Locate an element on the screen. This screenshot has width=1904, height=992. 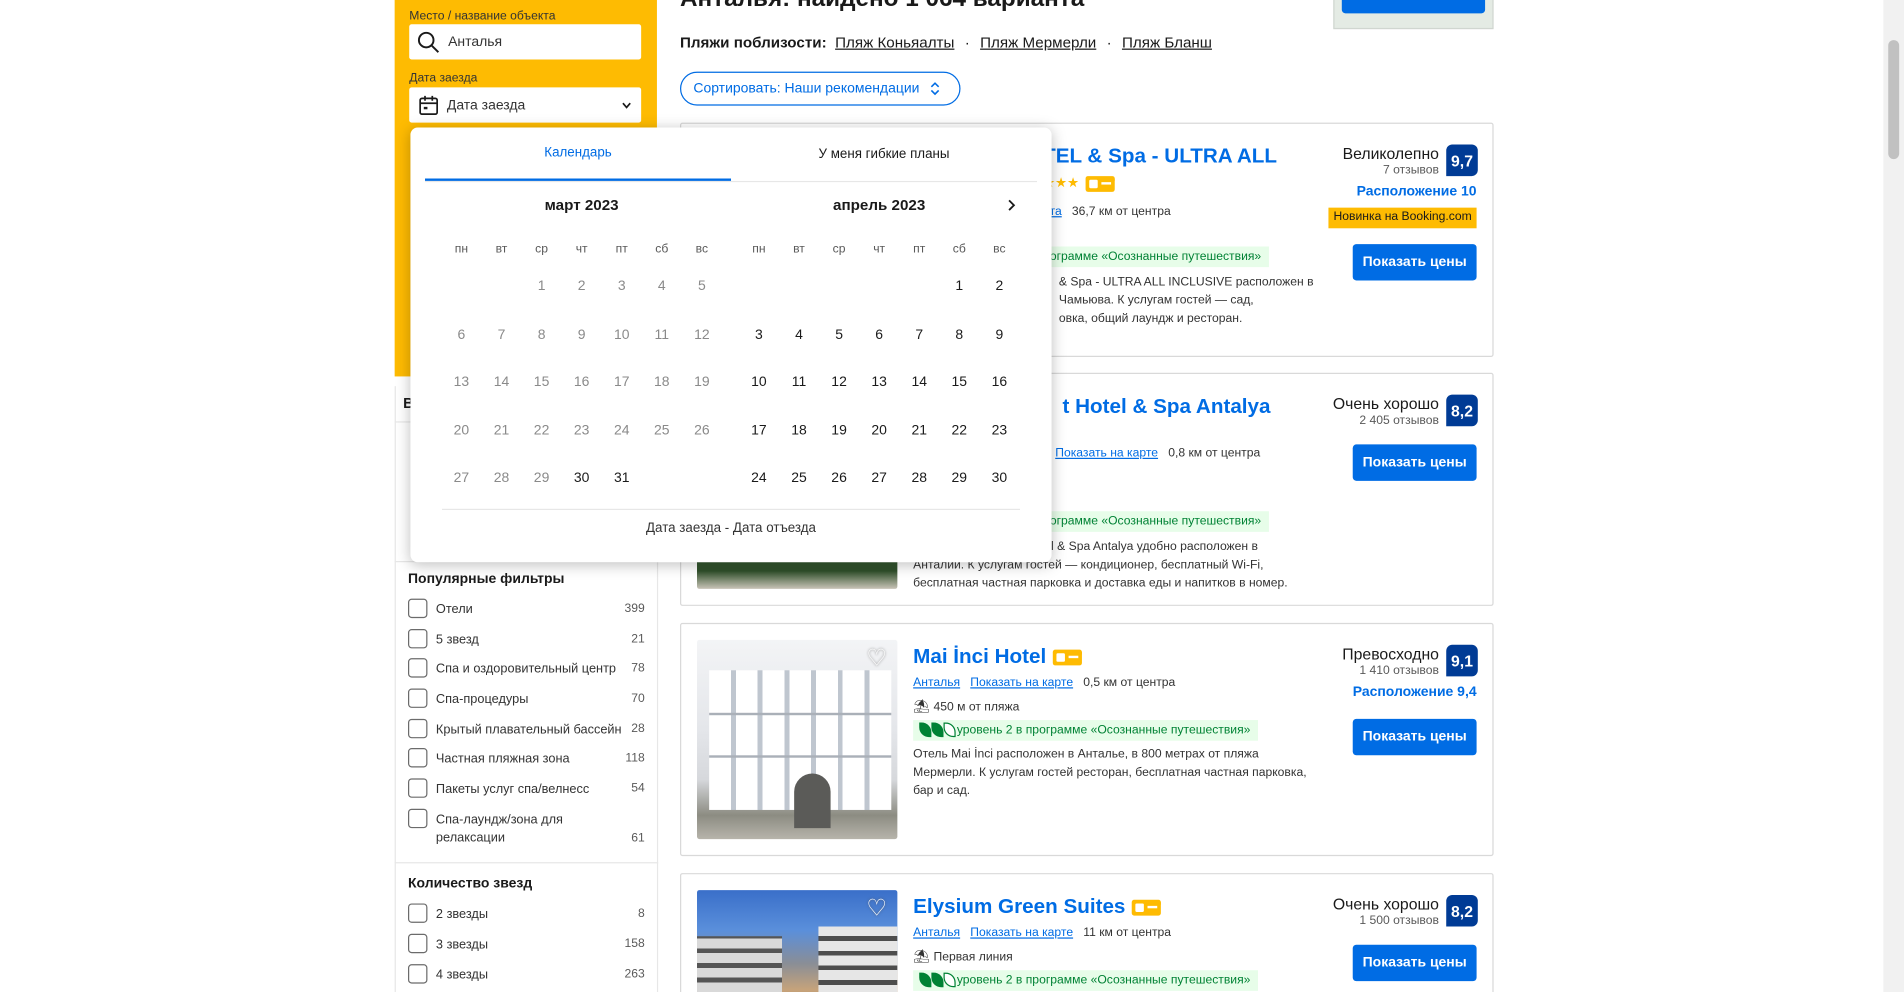
calendar-day: 22 is located at coordinates (959, 430).